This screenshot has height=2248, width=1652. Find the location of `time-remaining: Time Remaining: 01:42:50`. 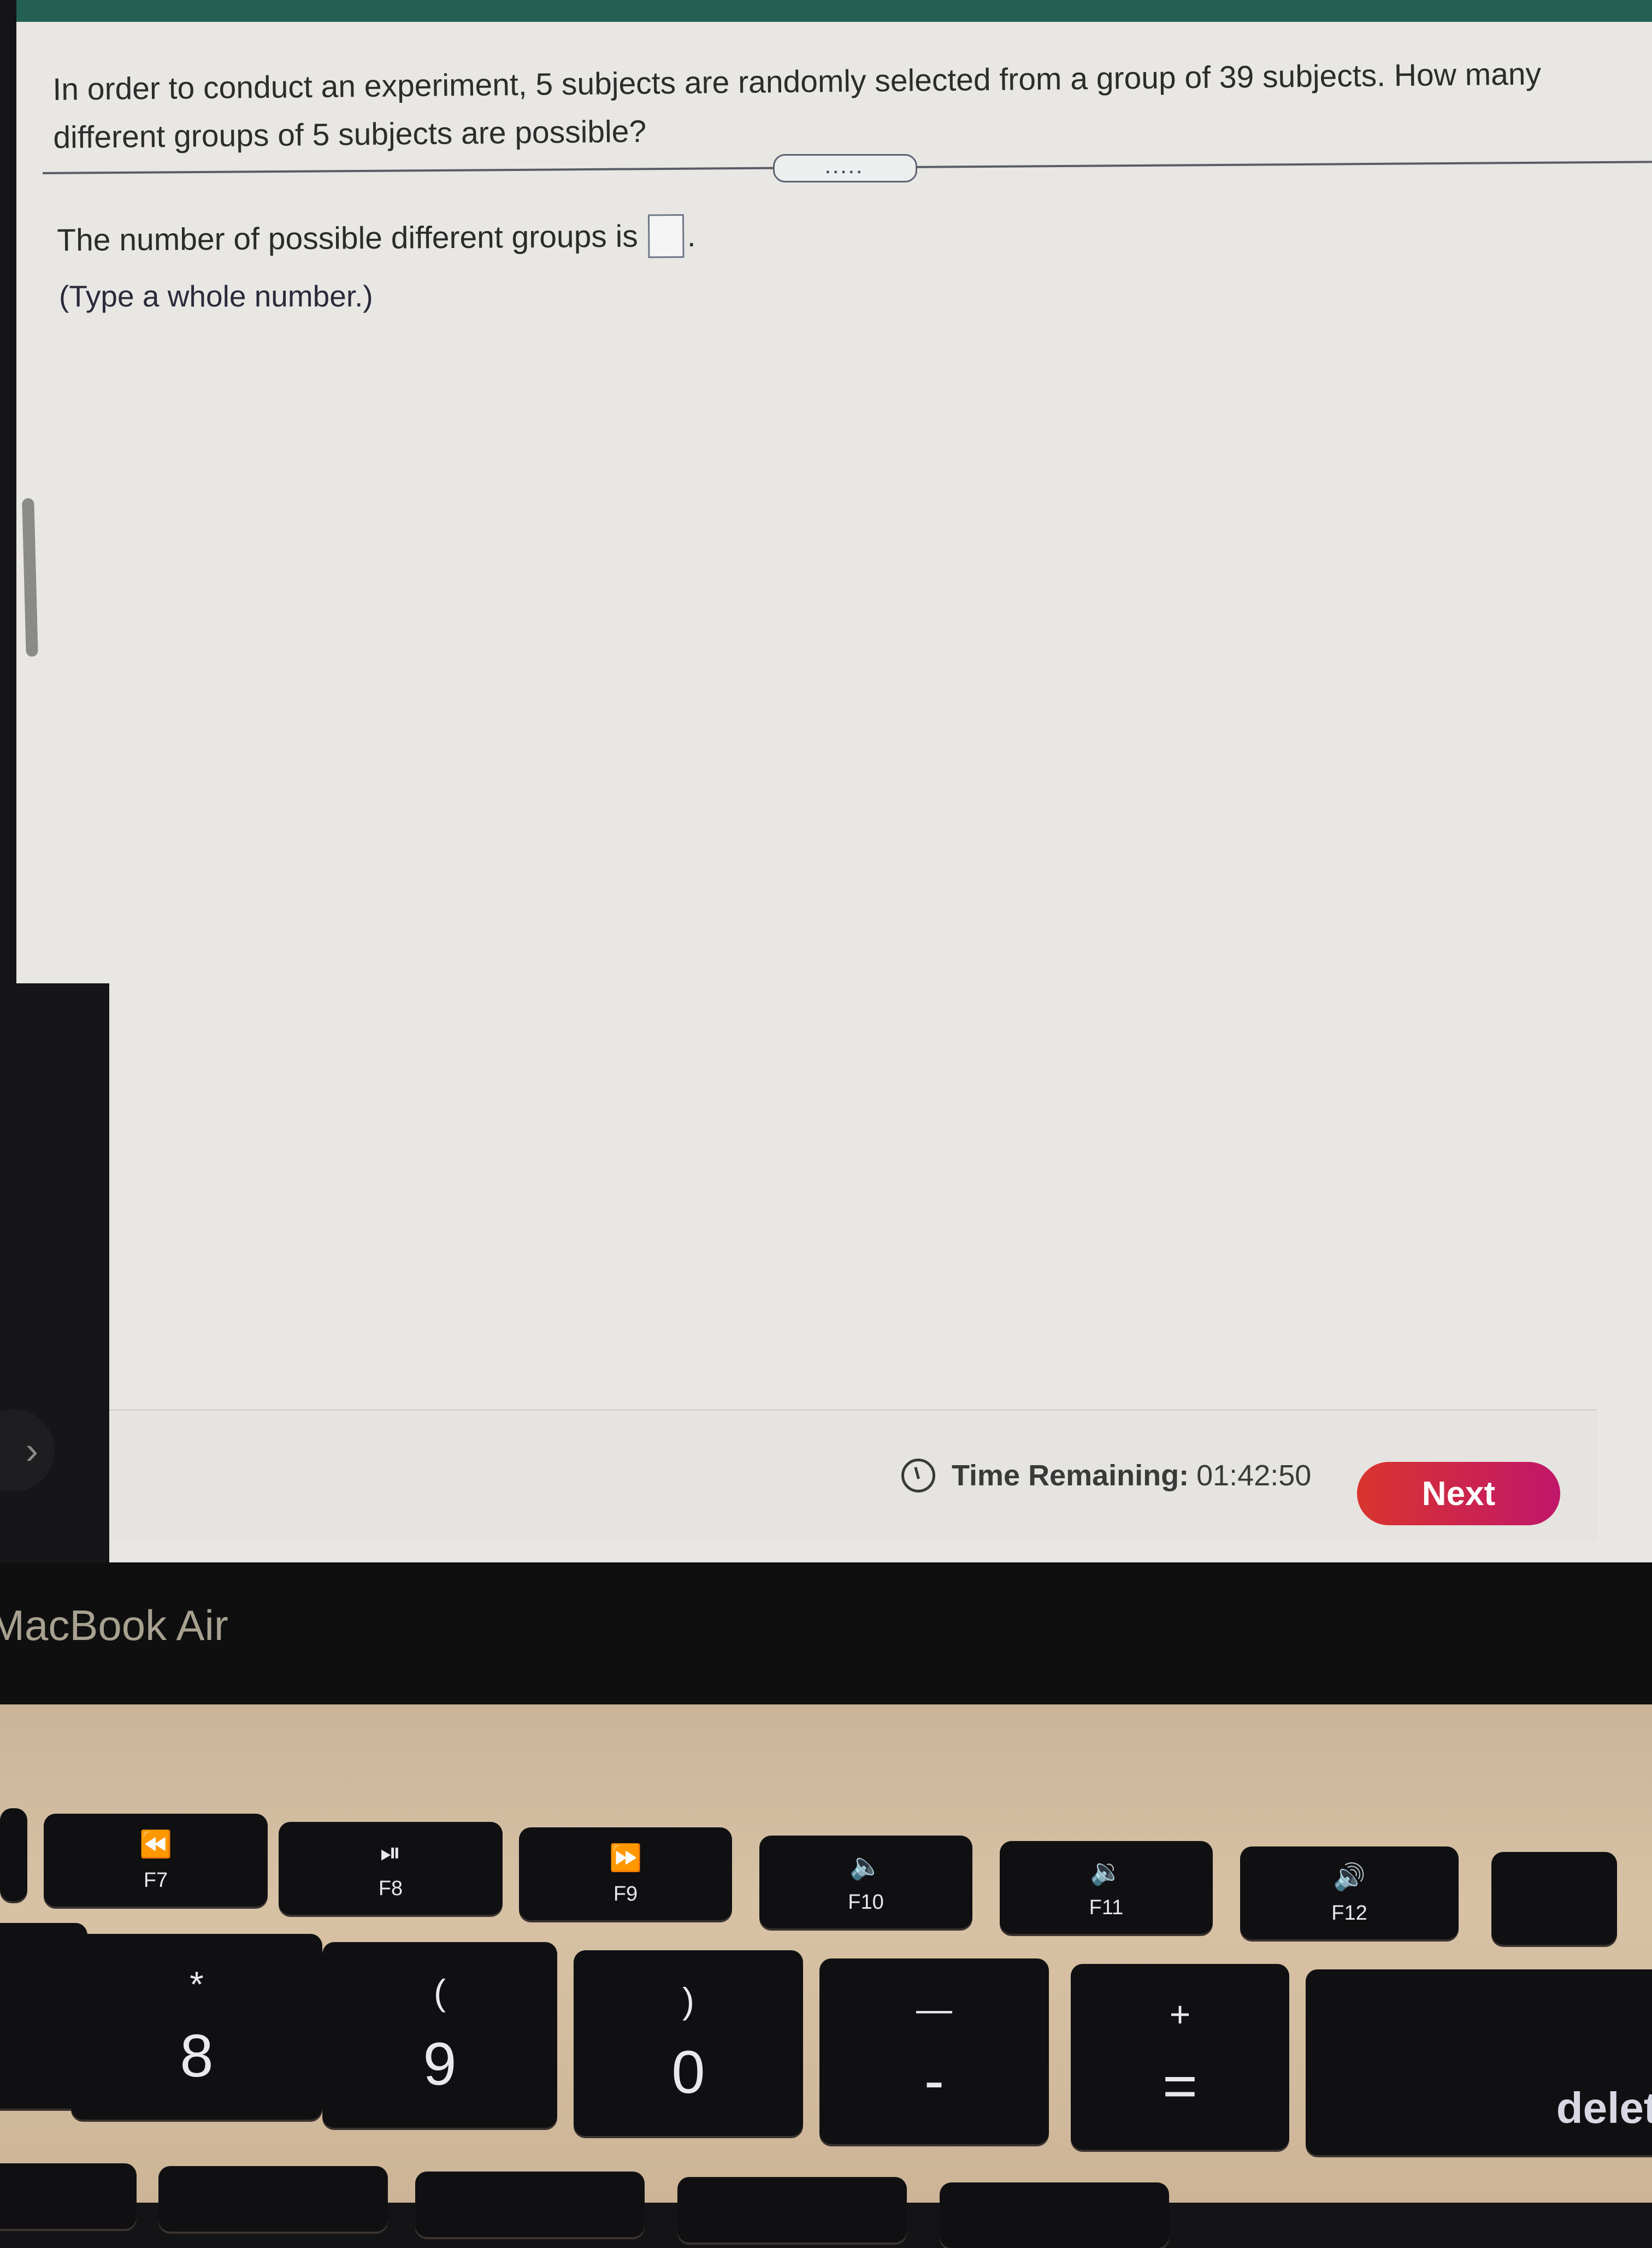

time-remaining: Time Remaining: 01:42:50 is located at coordinates (1106, 1476).